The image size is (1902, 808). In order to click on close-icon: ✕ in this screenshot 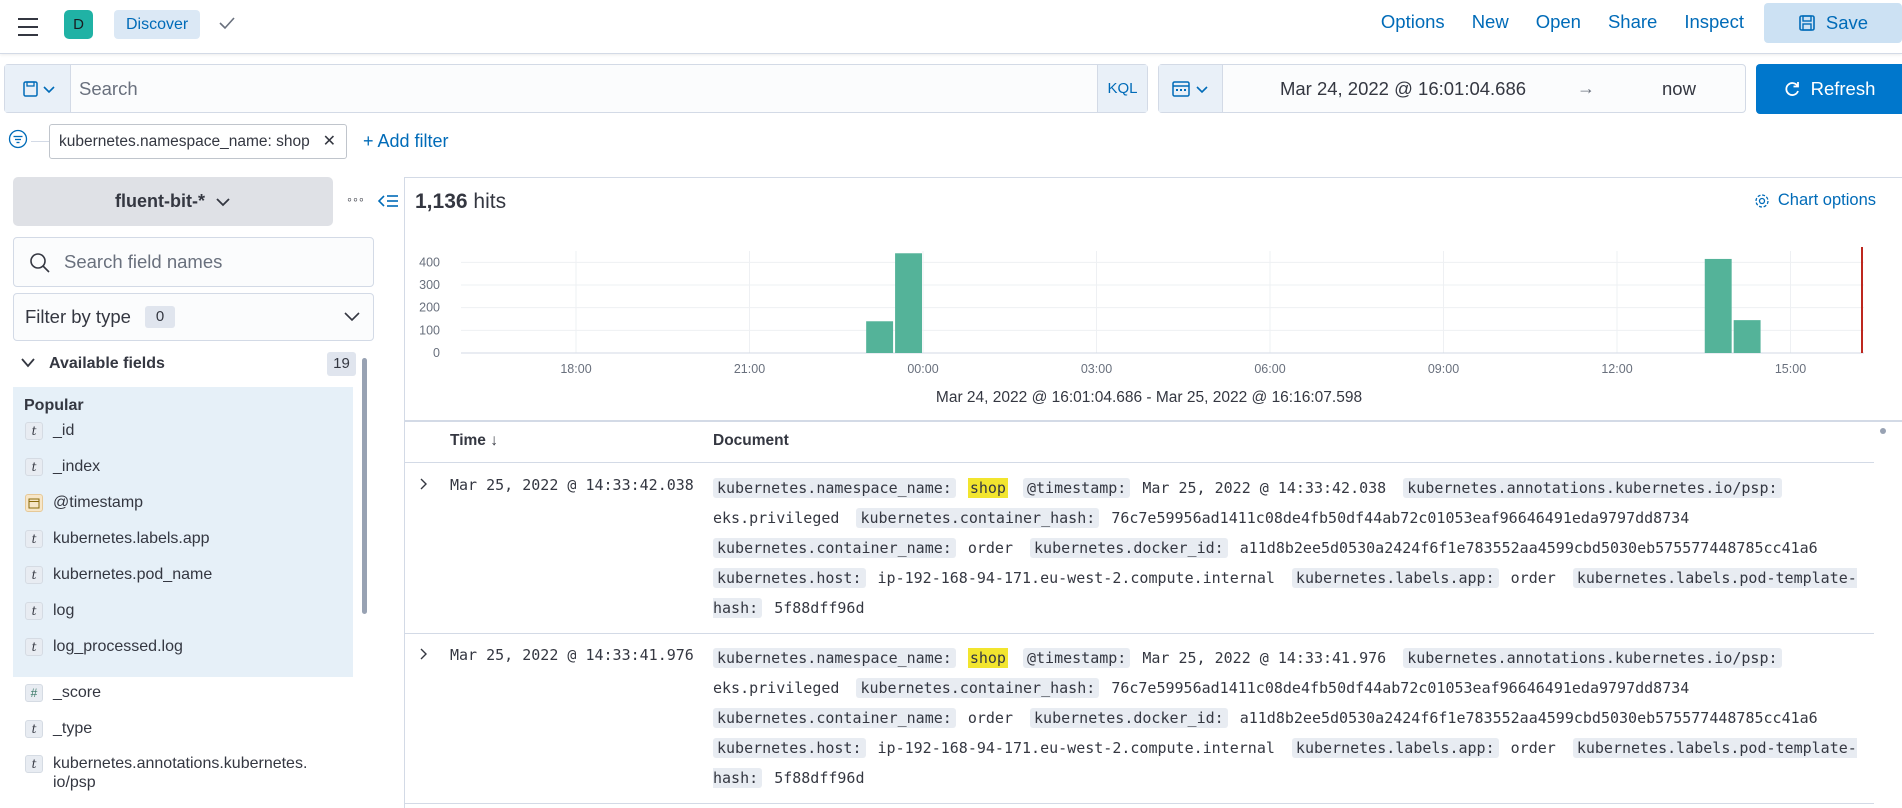, I will do `click(329, 141)`.